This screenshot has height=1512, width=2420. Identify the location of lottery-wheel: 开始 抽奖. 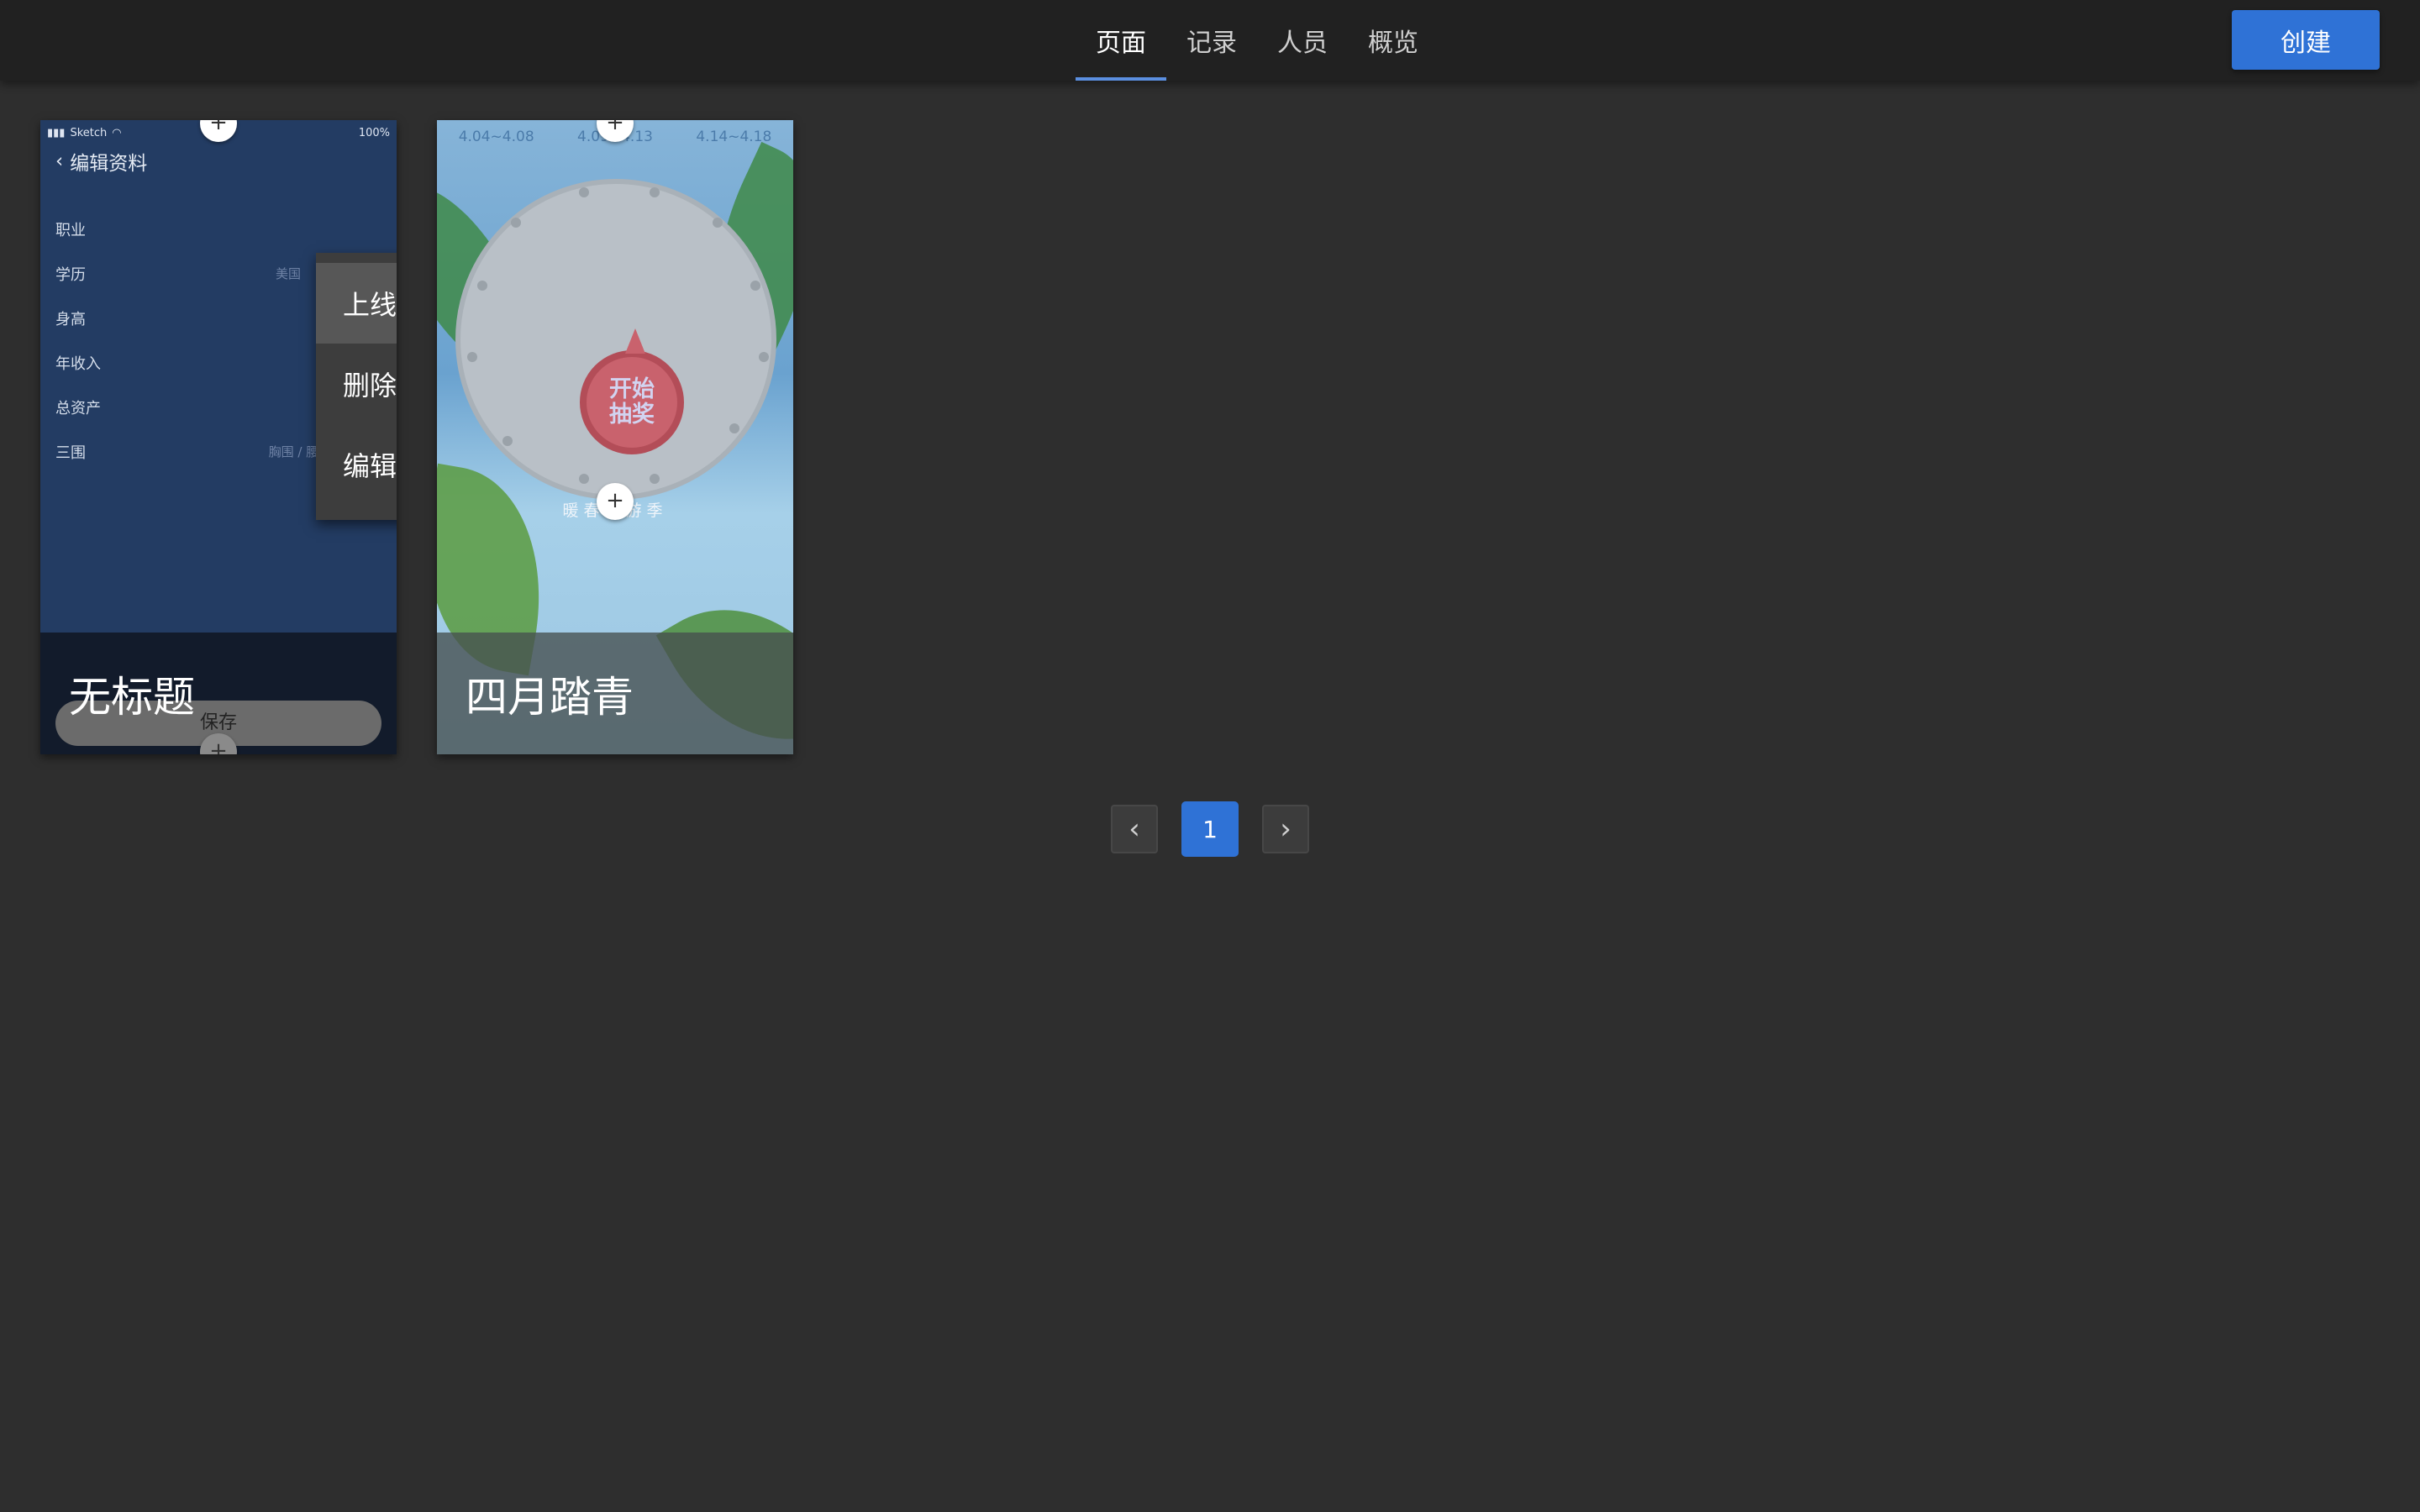
(615, 339).